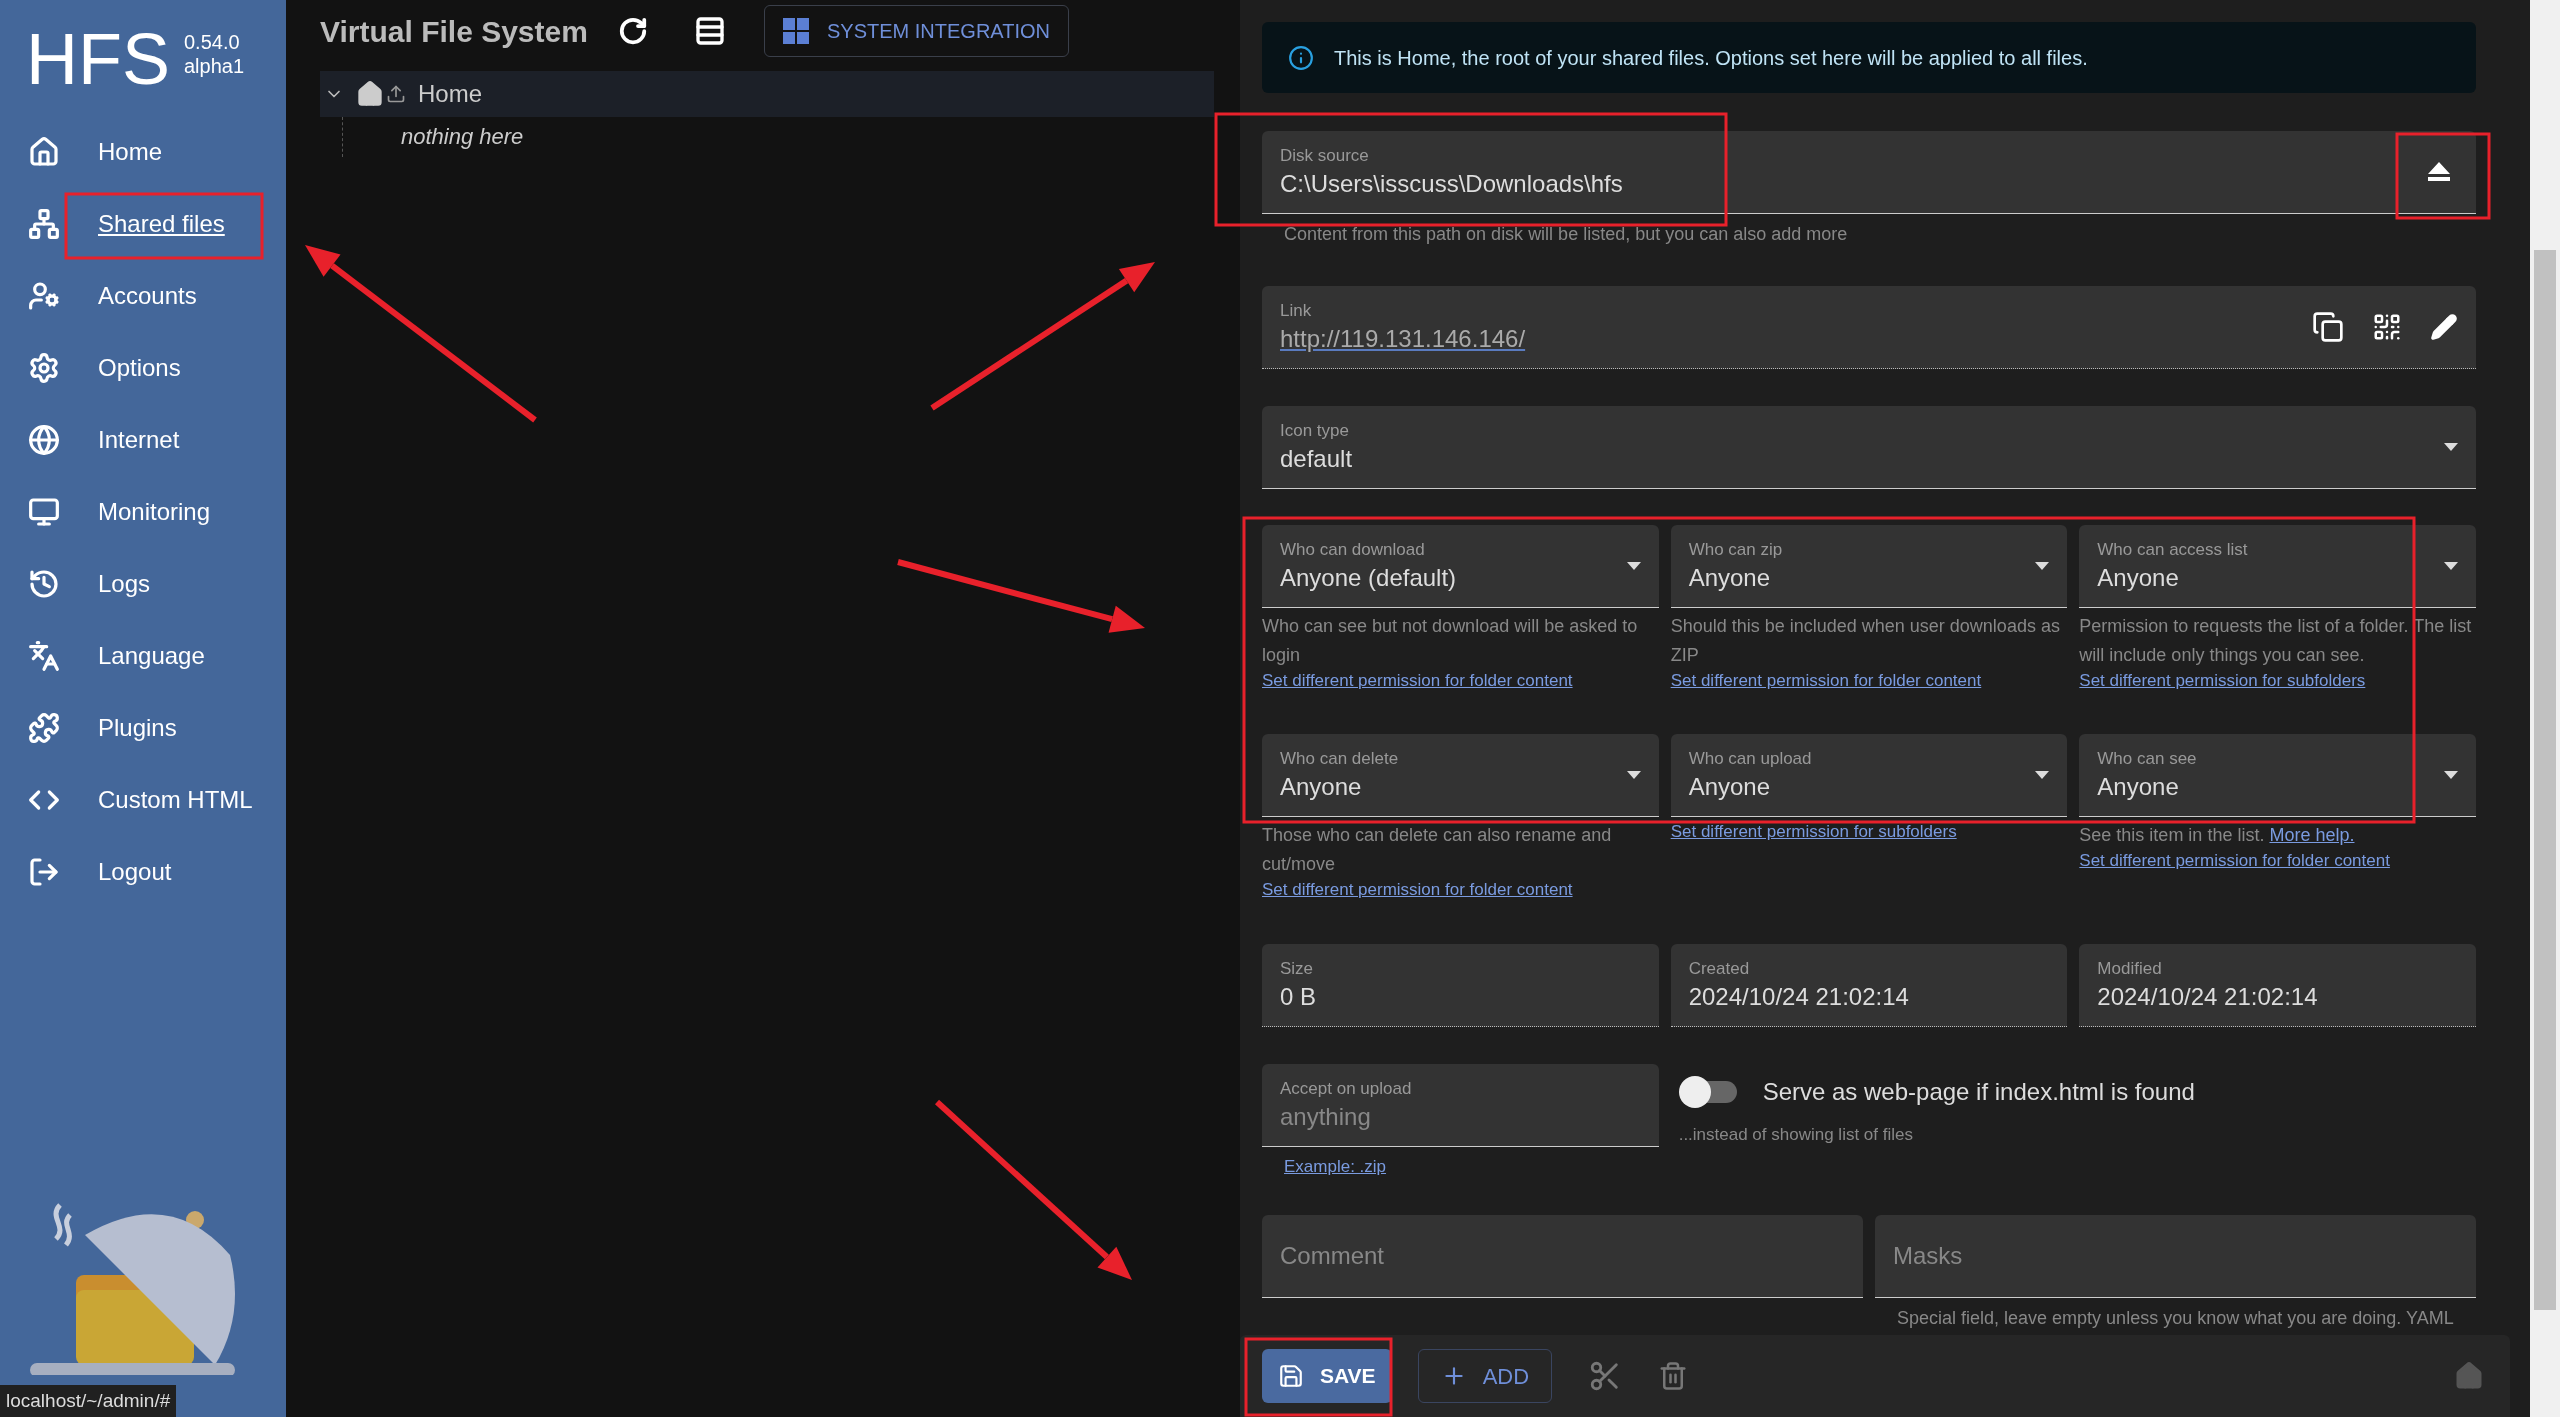 Image resolution: width=2560 pixels, height=1417 pixels. I want to click on comment-field: Comment, so click(1562, 1256).